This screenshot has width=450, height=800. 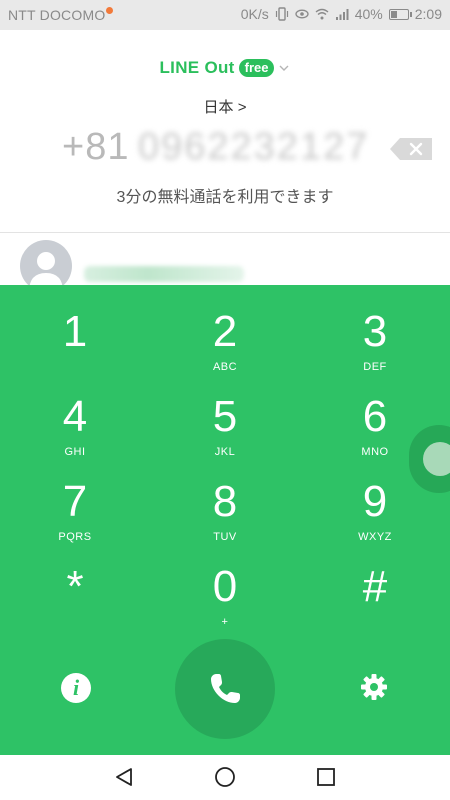 What do you see at coordinates (75, 501) in the screenshot?
I see `key-digit: 7` at bounding box center [75, 501].